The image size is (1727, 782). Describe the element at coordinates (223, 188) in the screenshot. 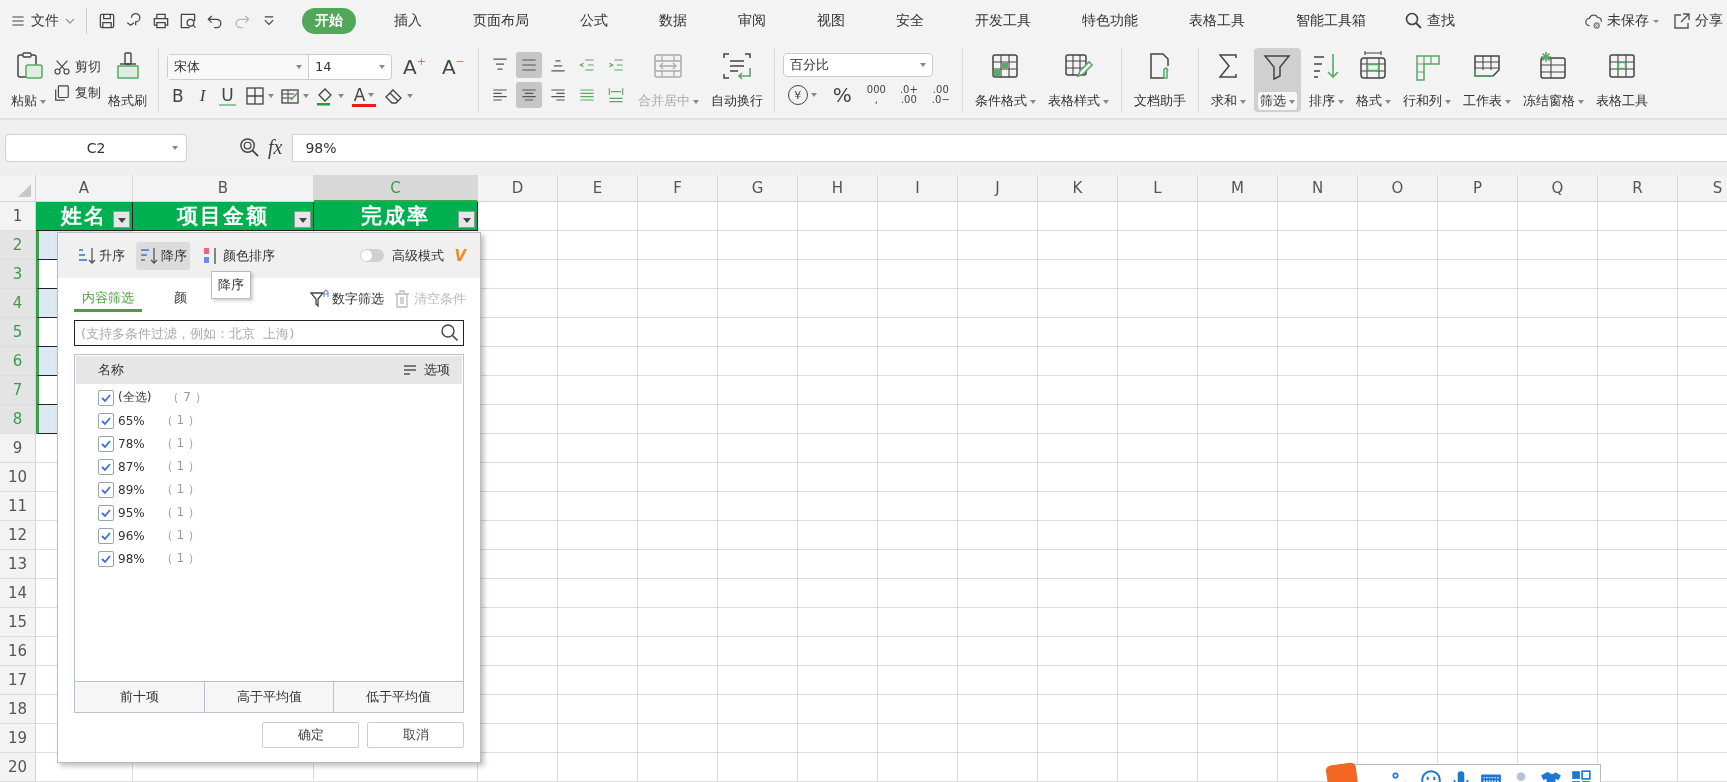

I see `column-header: B` at that location.